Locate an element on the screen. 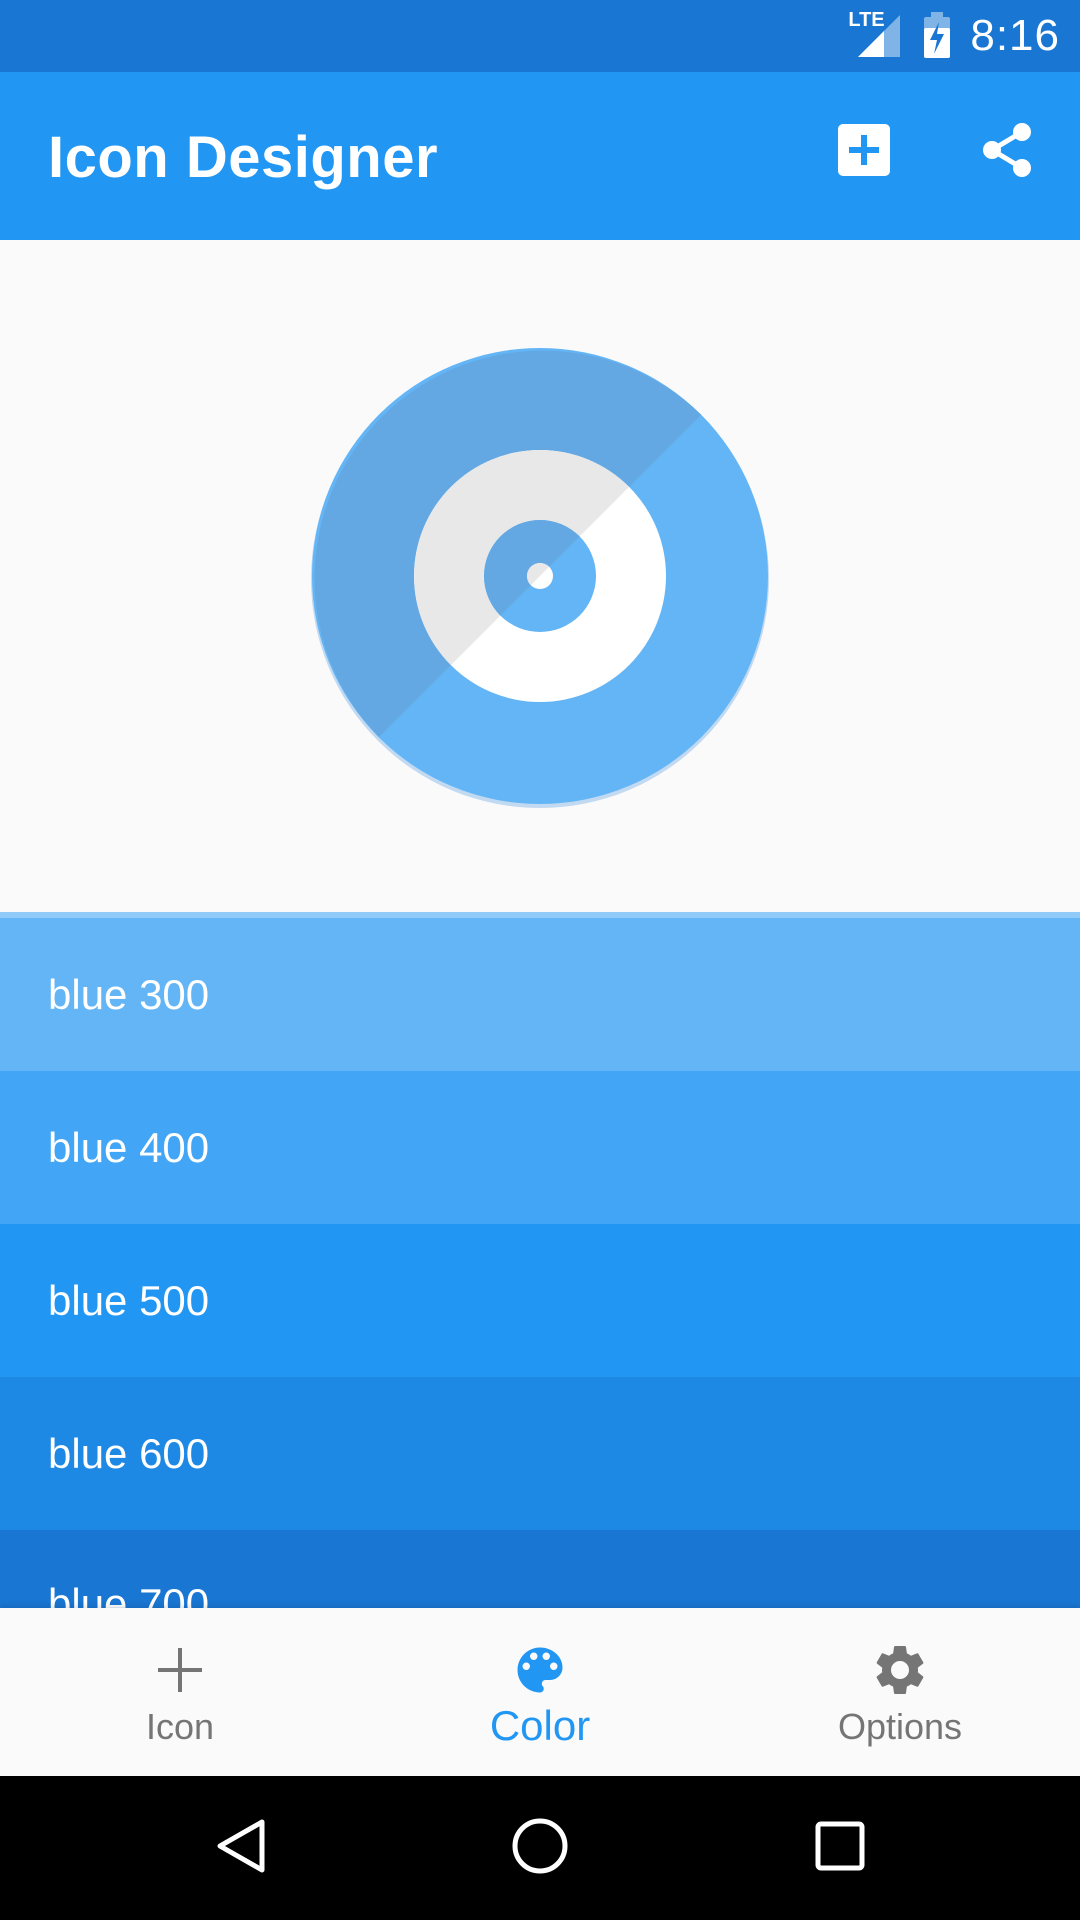  recents-button is located at coordinates (840, 1848).